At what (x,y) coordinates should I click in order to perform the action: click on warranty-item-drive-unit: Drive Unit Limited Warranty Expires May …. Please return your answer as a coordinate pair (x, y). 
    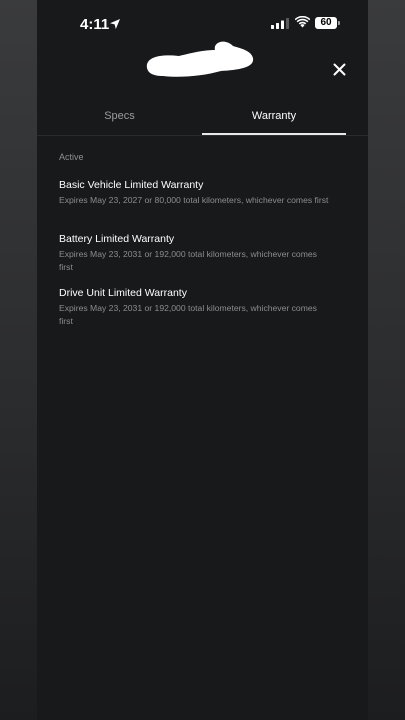
    Looking at the image, I should click on (194, 313).